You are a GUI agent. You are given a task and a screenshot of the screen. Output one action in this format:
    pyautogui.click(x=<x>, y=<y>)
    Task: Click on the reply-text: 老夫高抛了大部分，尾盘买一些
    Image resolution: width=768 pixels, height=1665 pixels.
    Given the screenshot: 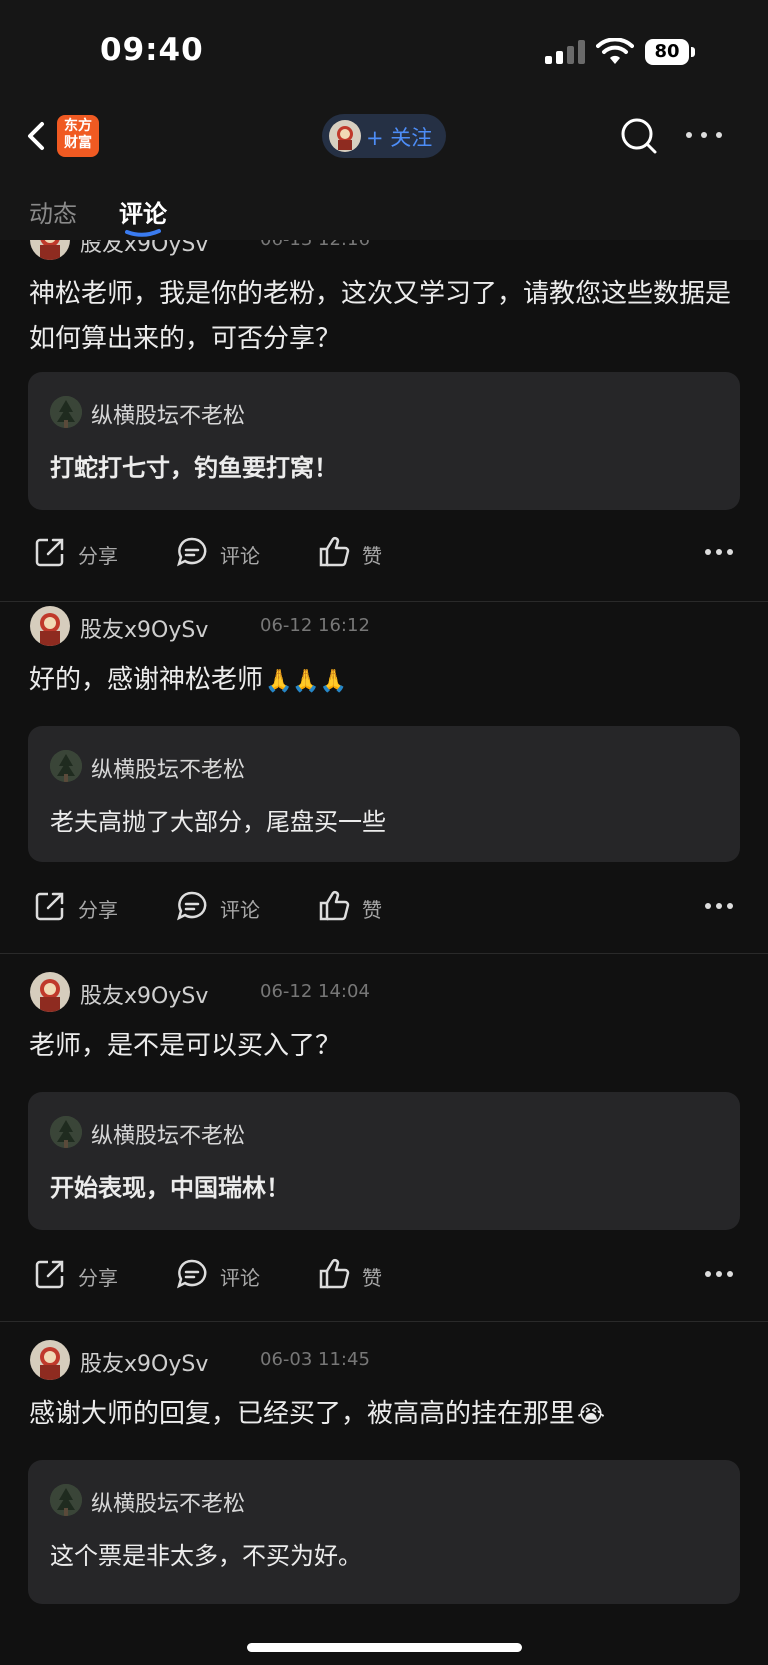 What is the action you would take?
    pyautogui.click(x=218, y=822)
    